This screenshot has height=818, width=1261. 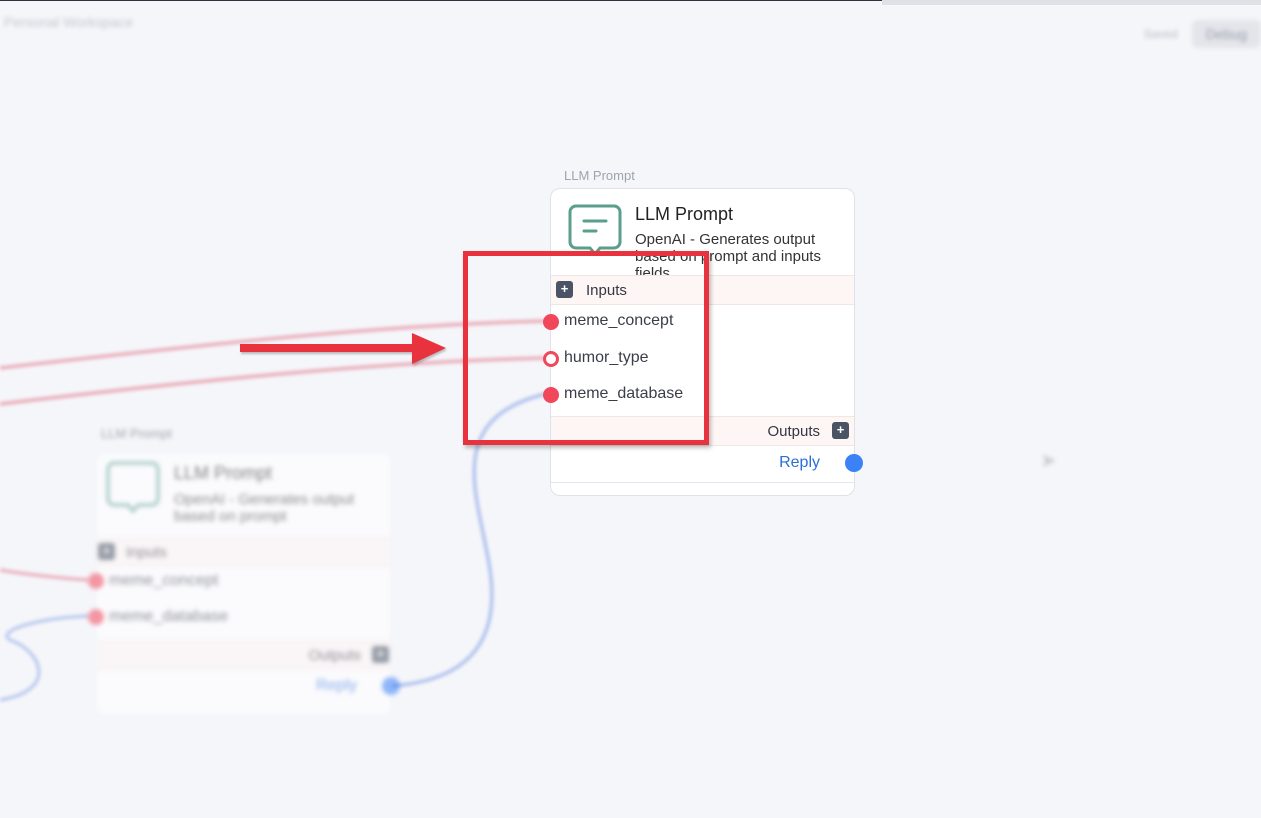 What do you see at coordinates (684, 214) in the screenshot?
I see `node-title: LLM Prompt` at bounding box center [684, 214].